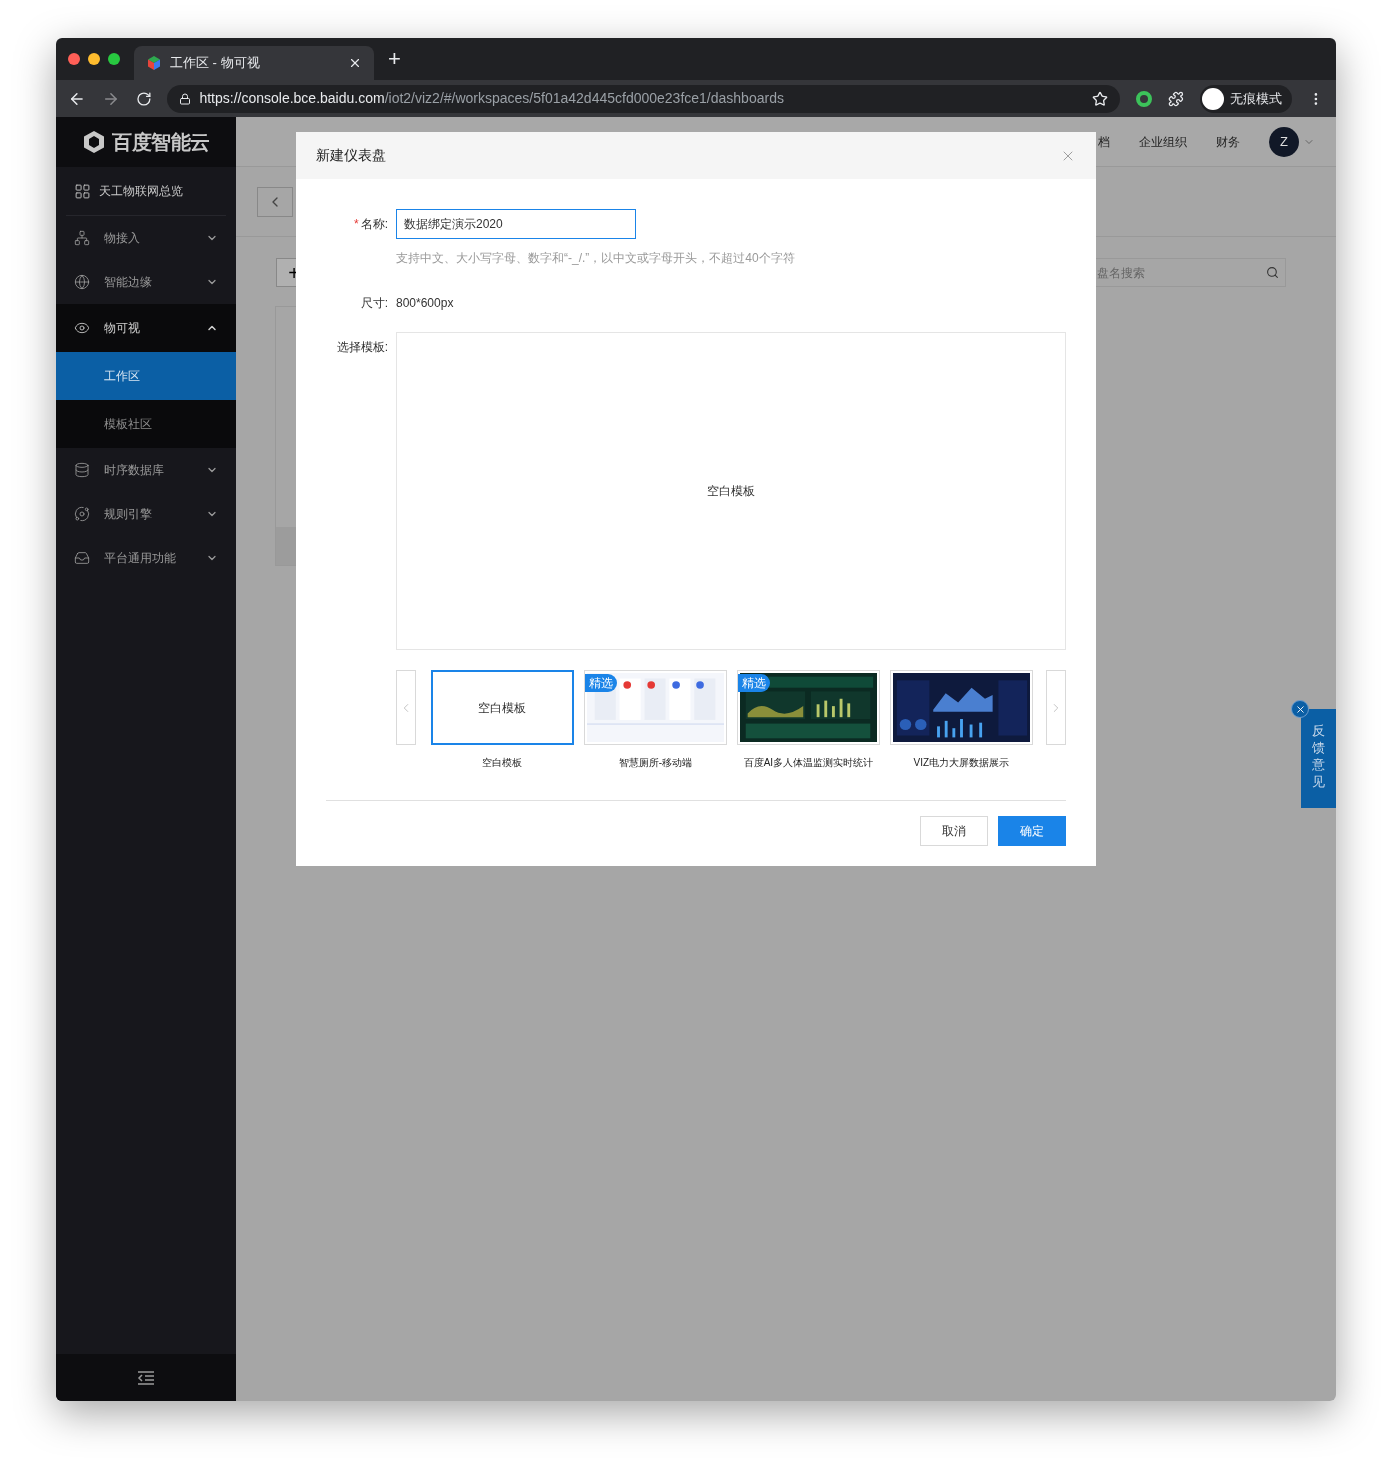  What do you see at coordinates (1284, 141) in the screenshot?
I see `avatar: Z` at bounding box center [1284, 141].